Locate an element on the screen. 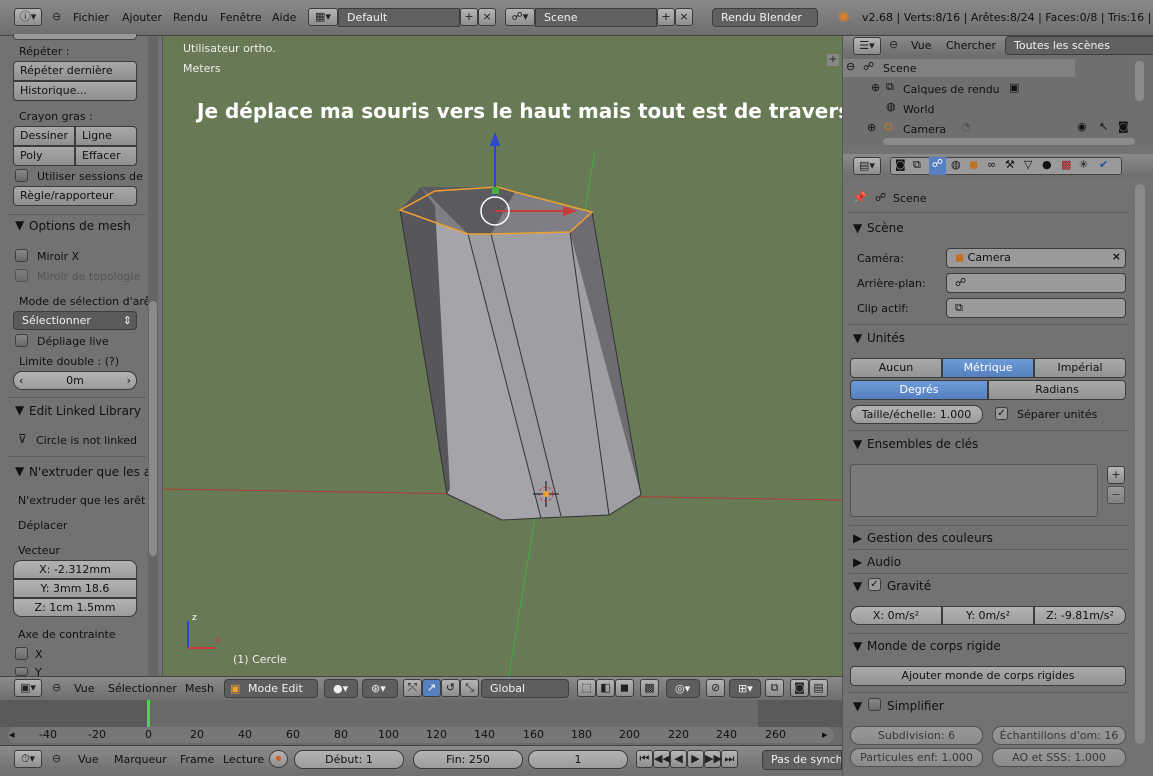  clear-icon: ⨯ is located at coordinates (1116, 256).